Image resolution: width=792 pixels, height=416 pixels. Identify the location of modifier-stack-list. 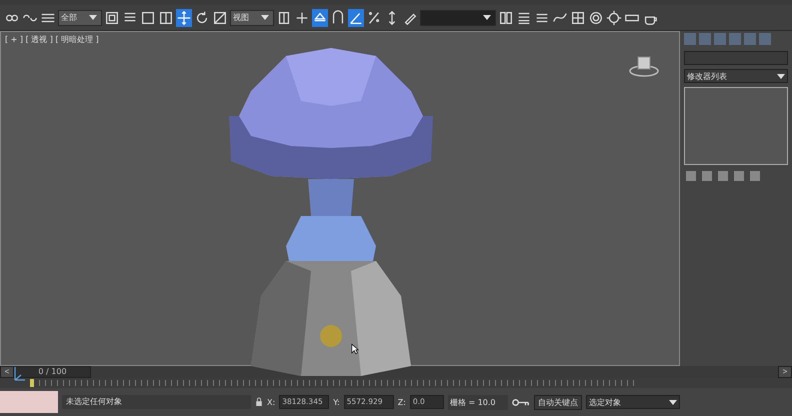
(736, 126).